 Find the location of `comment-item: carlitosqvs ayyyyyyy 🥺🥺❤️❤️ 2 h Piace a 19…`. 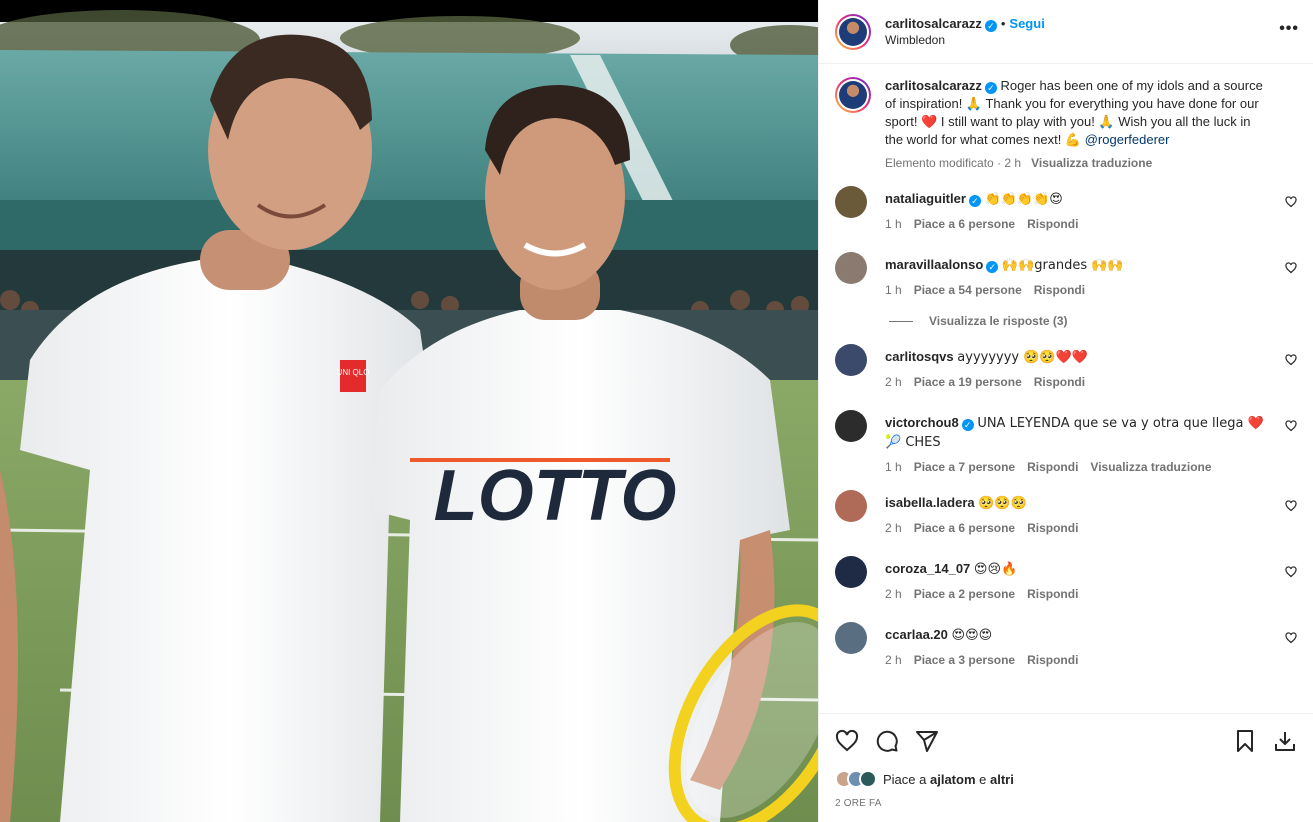

comment-item: carlitosqvs ayyyyyyy 🥺🥺❤️❤️ 2 h Piace a 19… is located at coordinates (1066, 369).